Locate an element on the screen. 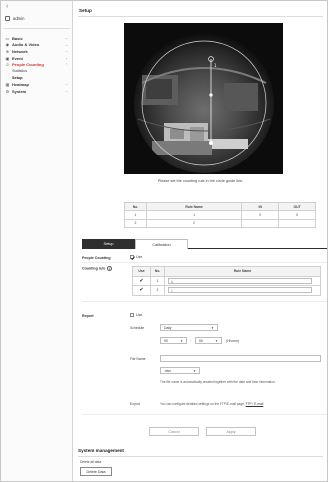  counting-rule-label: Counting rule i is located at coordinates (97, 268).